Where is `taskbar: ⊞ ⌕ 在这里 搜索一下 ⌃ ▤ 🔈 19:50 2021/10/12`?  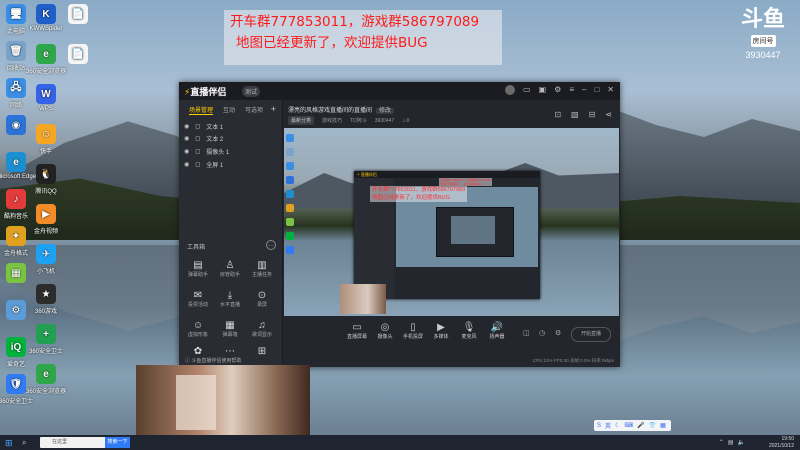 taskbar: ⊞ ⌕ 在这里 搜索一下 ⌃ ▤ 🔈 19:50 2021/10/12 is located at coordinates (400, 442).